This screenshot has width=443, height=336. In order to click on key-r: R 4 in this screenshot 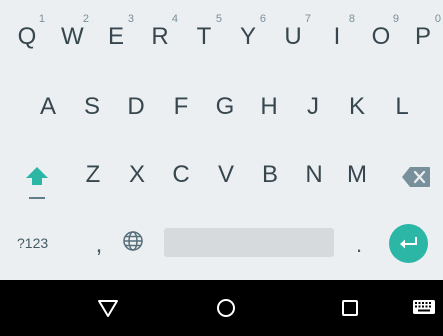, I will do `click(164, 32)`.